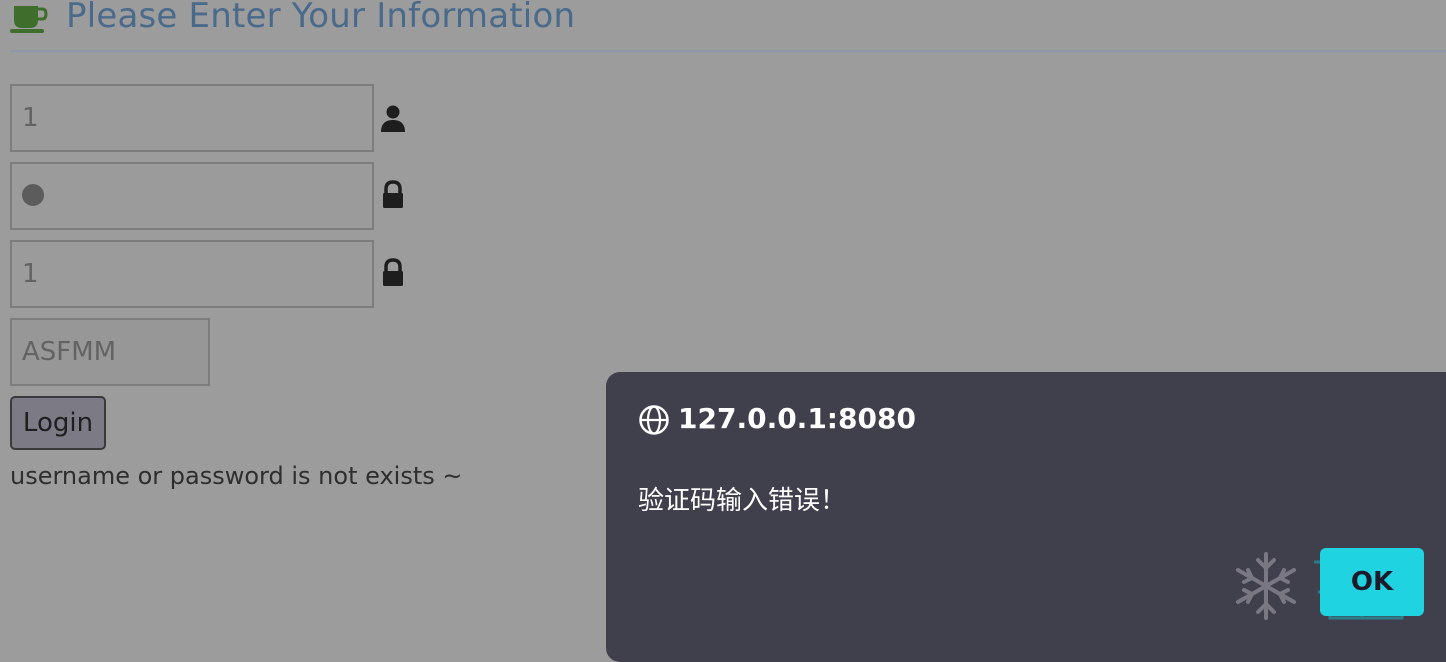 This screenshot has width=1446, height=662. I want to click on globe-icon, so click(654, 420).